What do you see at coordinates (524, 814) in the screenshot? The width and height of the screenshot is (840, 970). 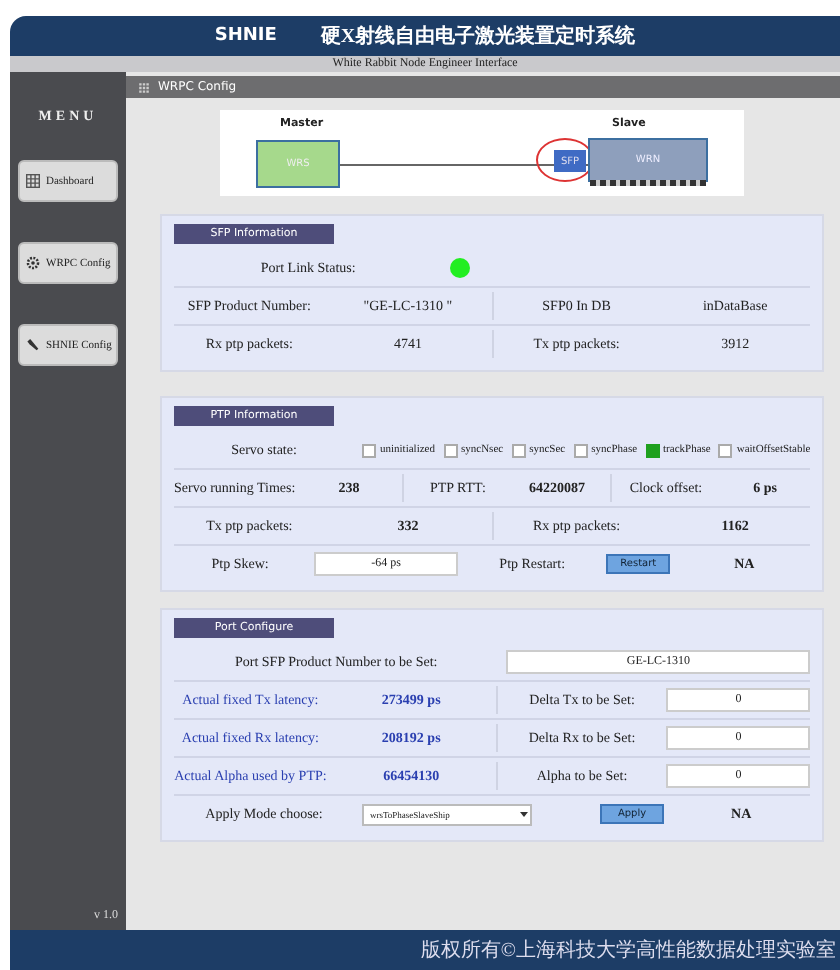 I see `caret-icon` at bounding box center [524, 814].